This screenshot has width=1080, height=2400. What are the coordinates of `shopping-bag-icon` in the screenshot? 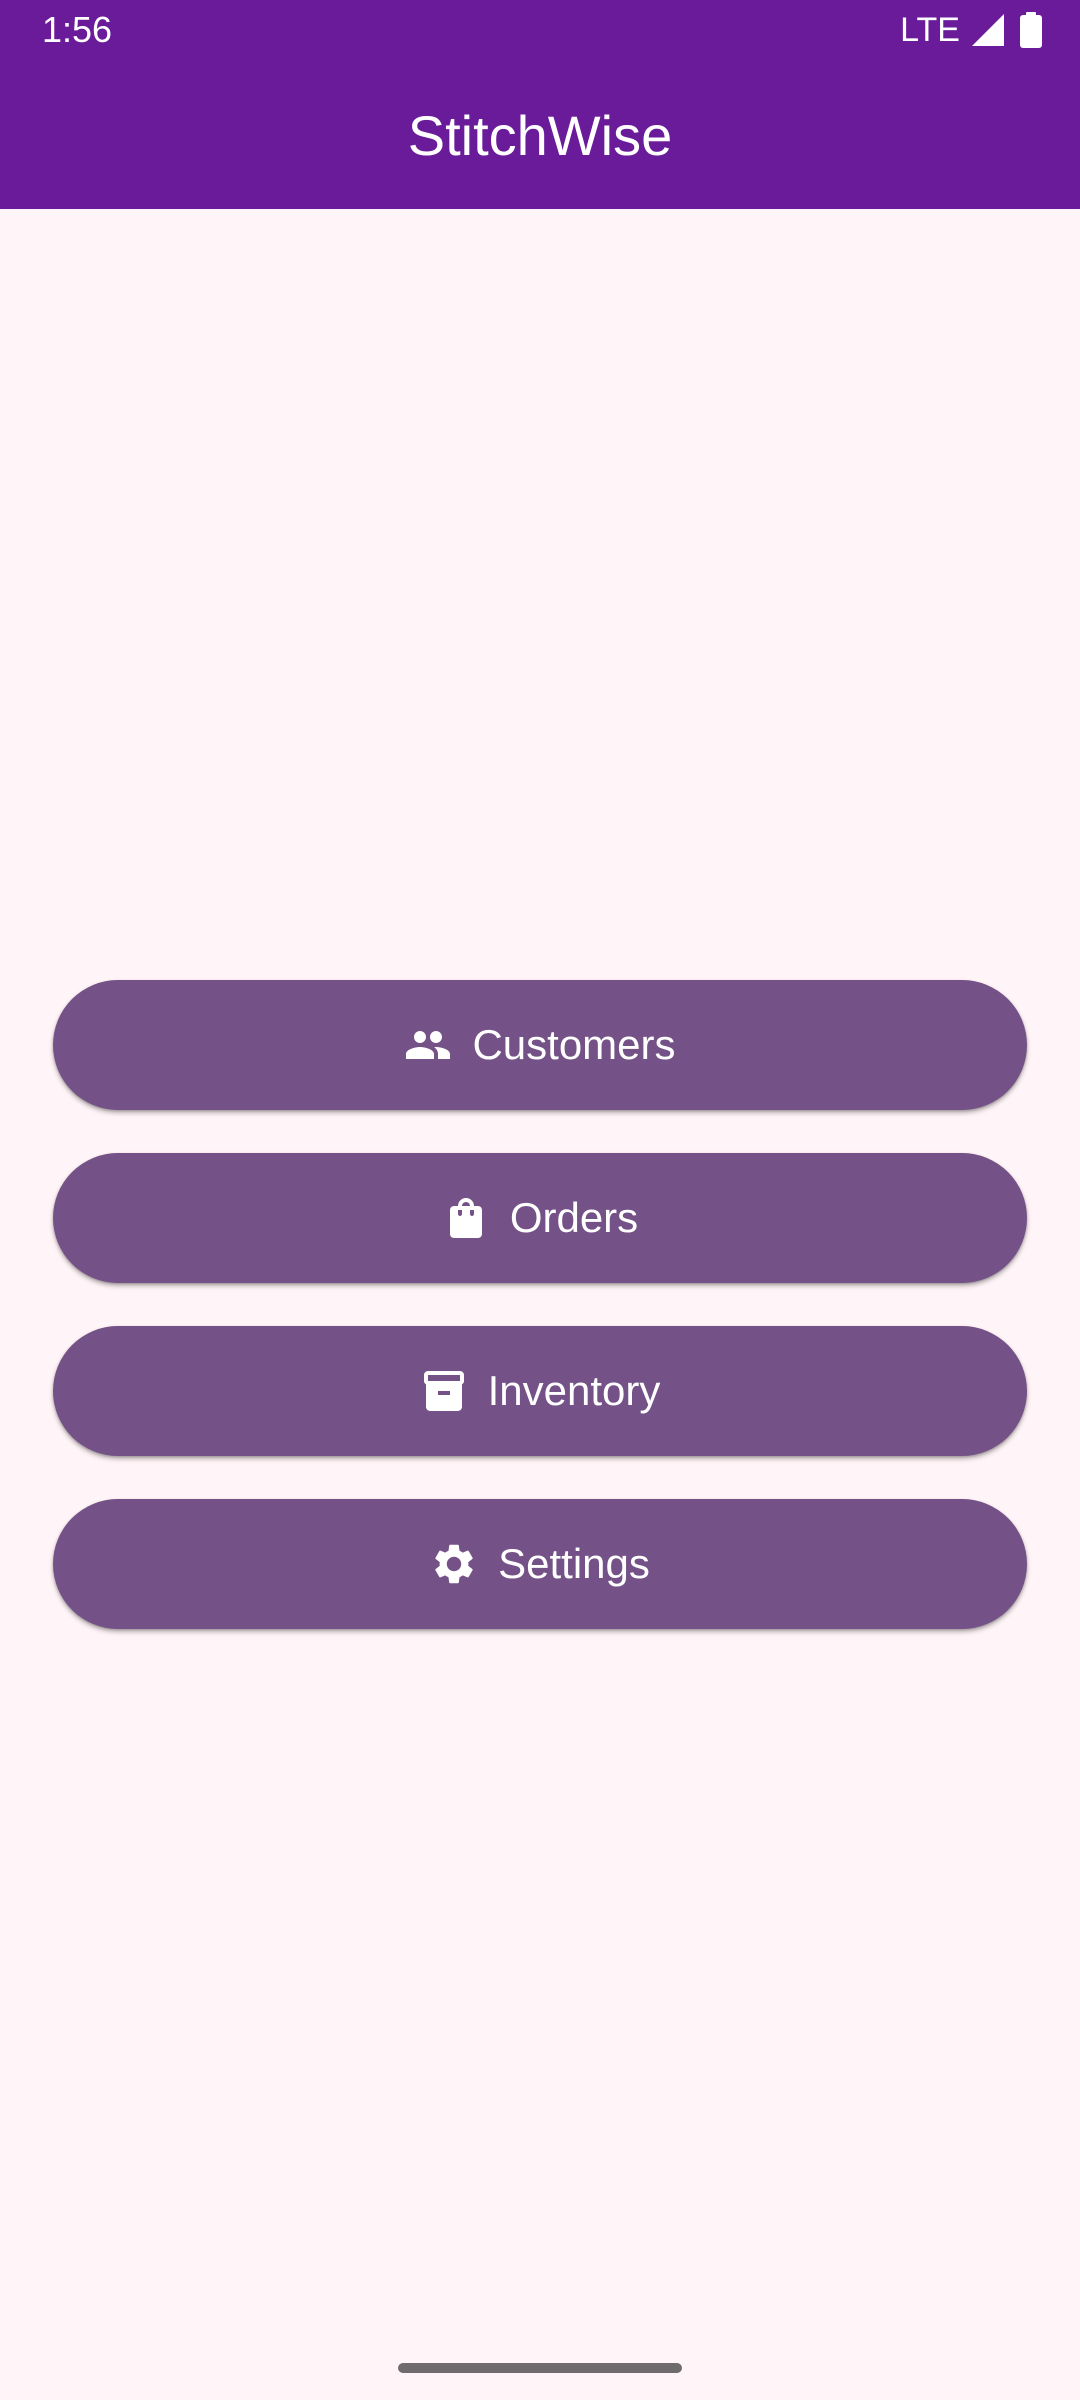 It's located at (466, 1218).